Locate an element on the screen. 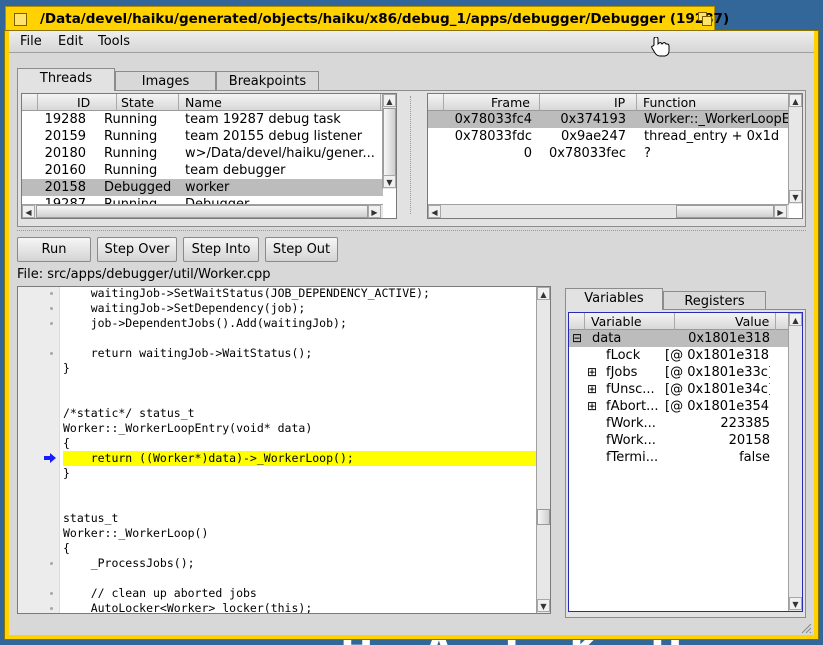 The height and width of the screenshot is (645, 823). variables-col-variable: Variable is located at coordinates (616, 321).